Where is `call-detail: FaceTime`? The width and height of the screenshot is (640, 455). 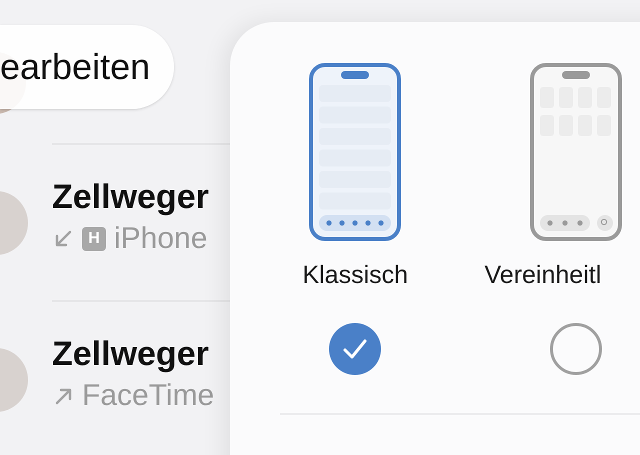 call-detail: FaceTime is located at coordinates (148, 396).